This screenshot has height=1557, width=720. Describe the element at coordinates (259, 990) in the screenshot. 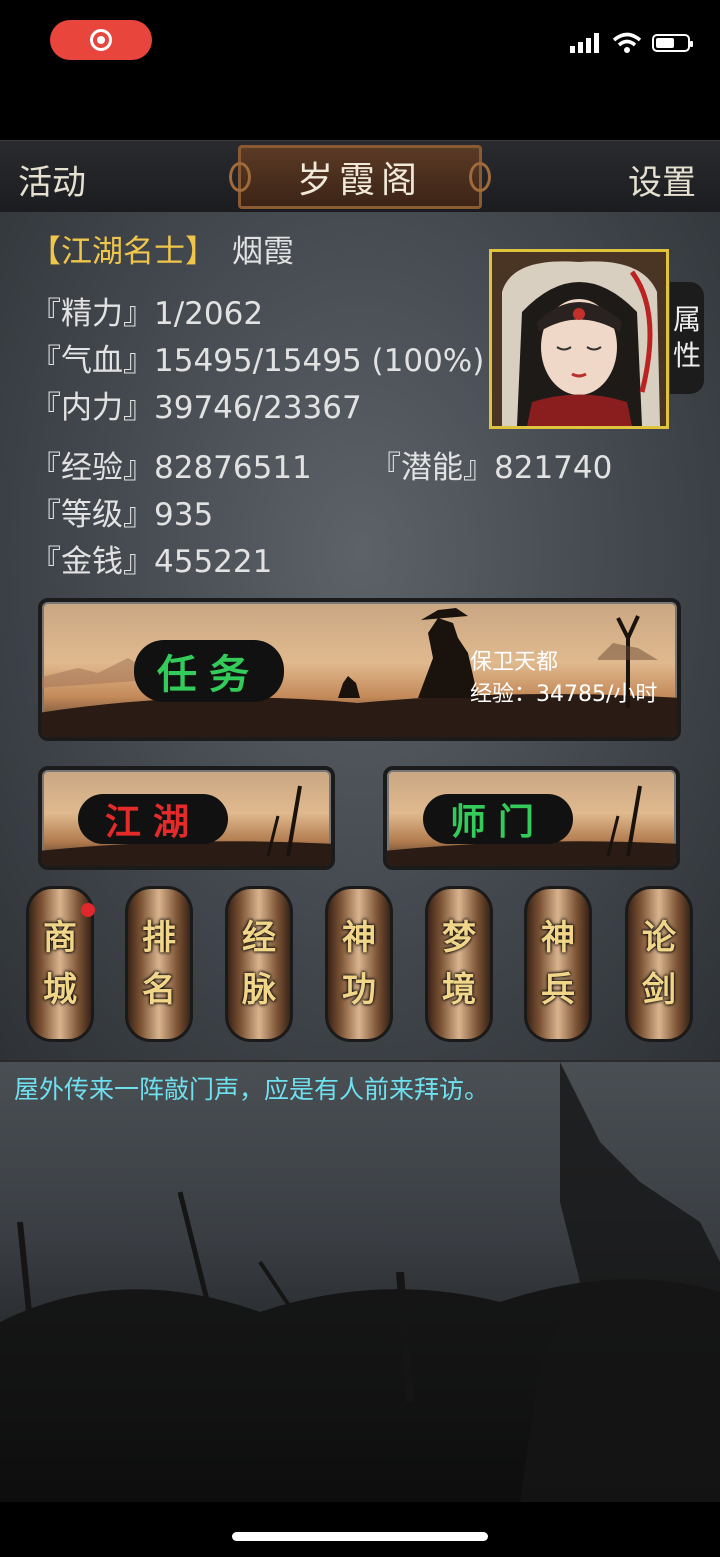

I see `menu-label-bottom: 脉` at that location.